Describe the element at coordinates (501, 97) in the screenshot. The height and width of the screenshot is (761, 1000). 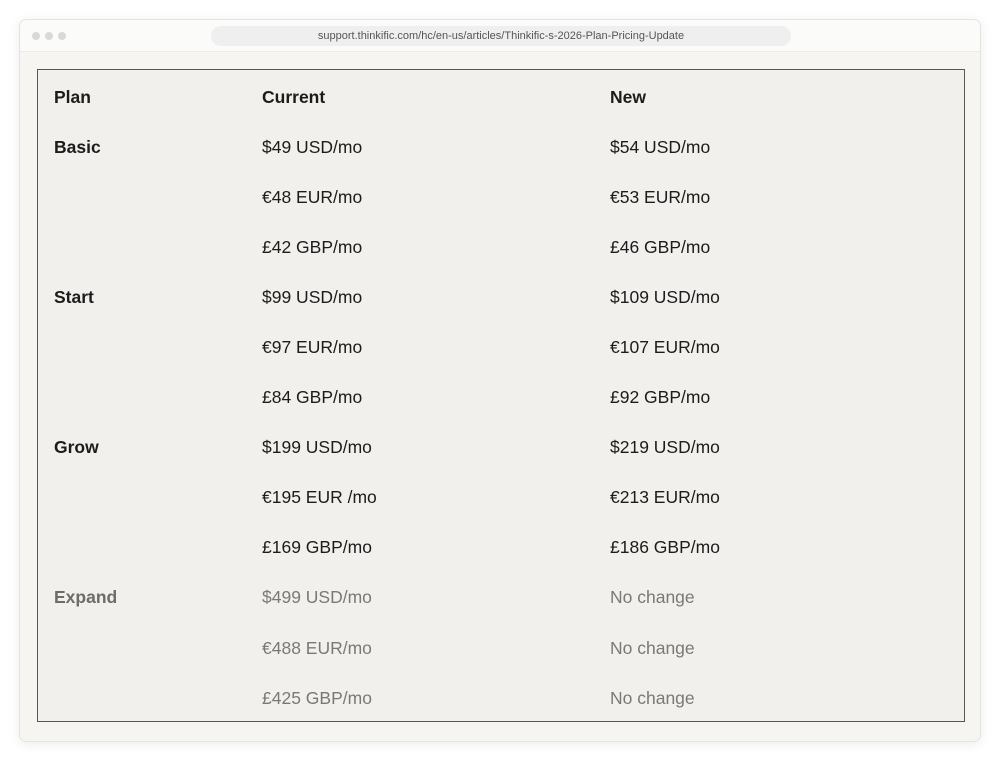
I see `table-header-row: Plan Current New` at that location.